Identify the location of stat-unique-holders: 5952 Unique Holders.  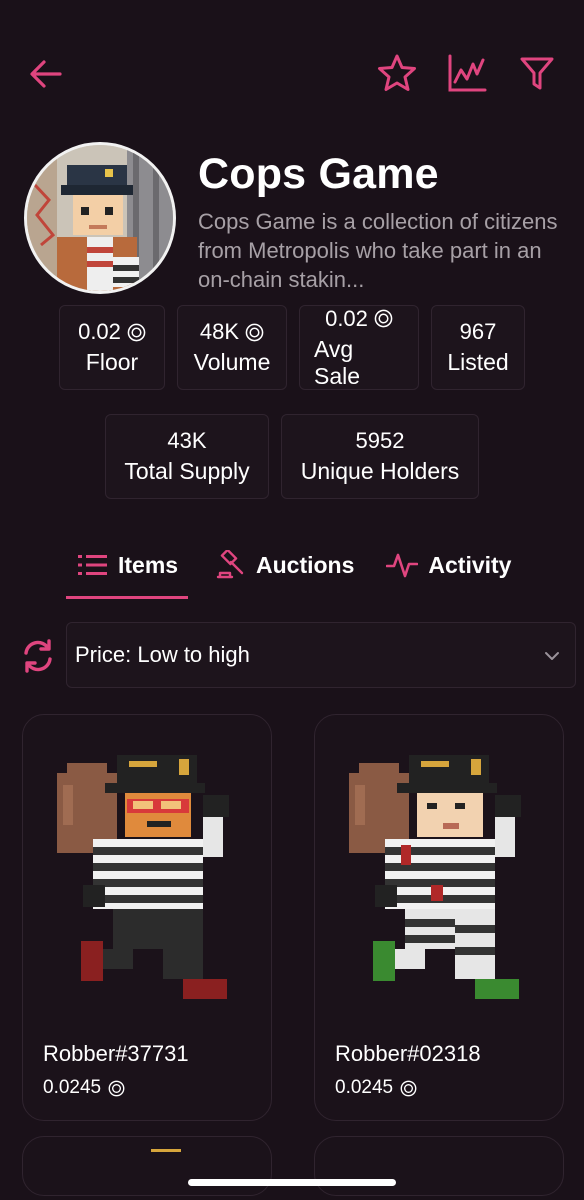
(380, 456).